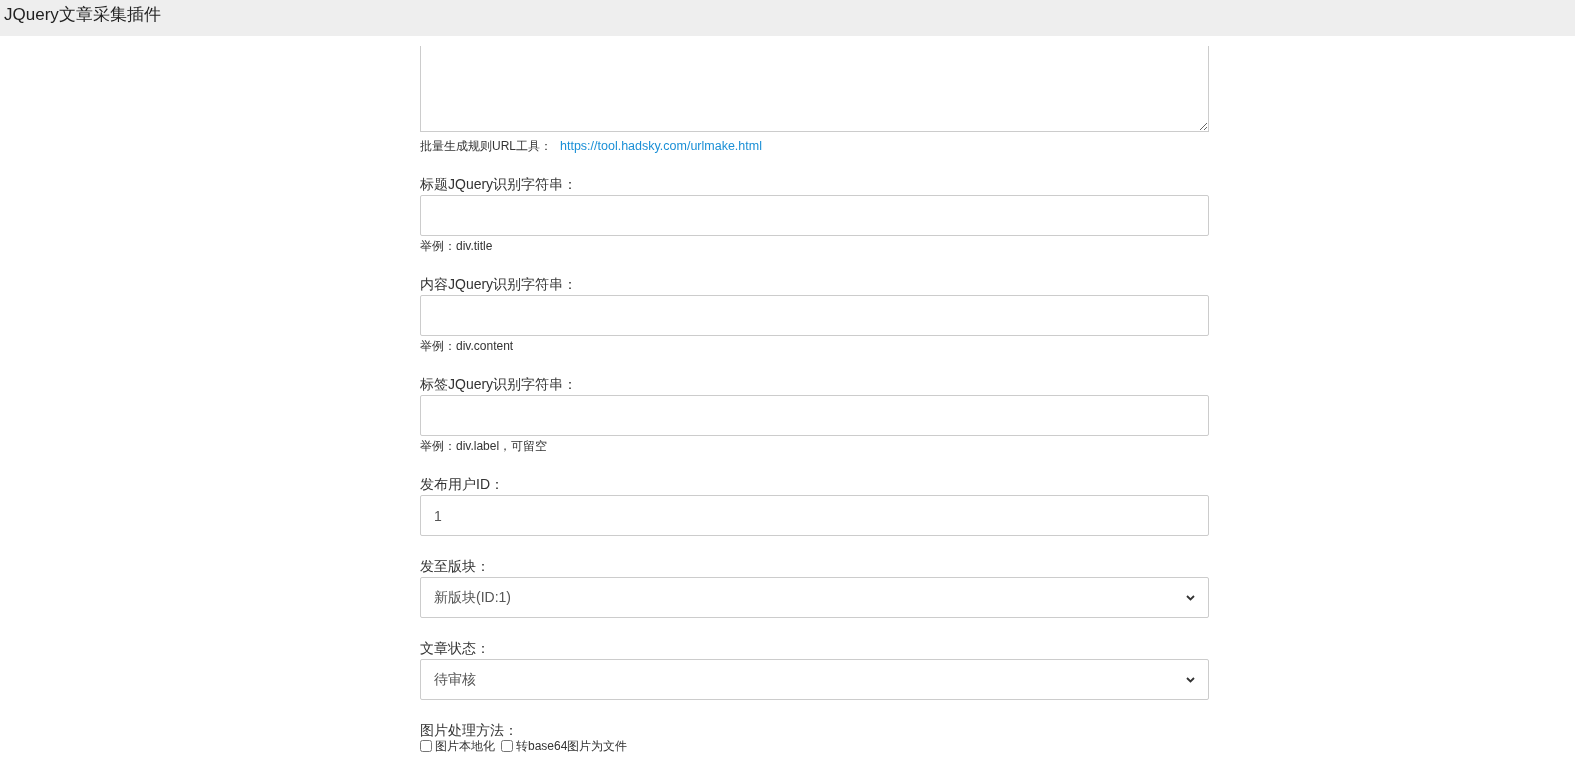 The image size is (1575, 768). Describe the element at coordinates (467, 346) in the screenshot. I see `field-hint: 举例：div.content` at that location.